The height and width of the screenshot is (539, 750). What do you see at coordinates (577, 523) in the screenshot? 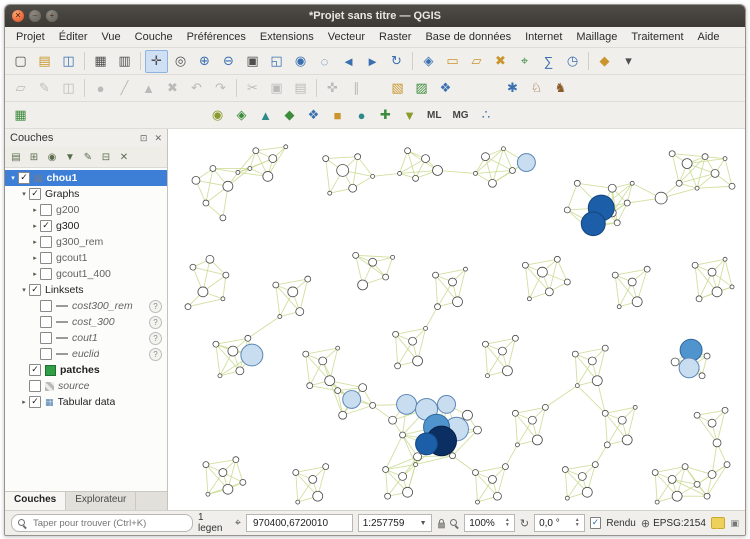
I see `spinner-arrows-icon: ▲ ▼` at bounding box center [577, 523].